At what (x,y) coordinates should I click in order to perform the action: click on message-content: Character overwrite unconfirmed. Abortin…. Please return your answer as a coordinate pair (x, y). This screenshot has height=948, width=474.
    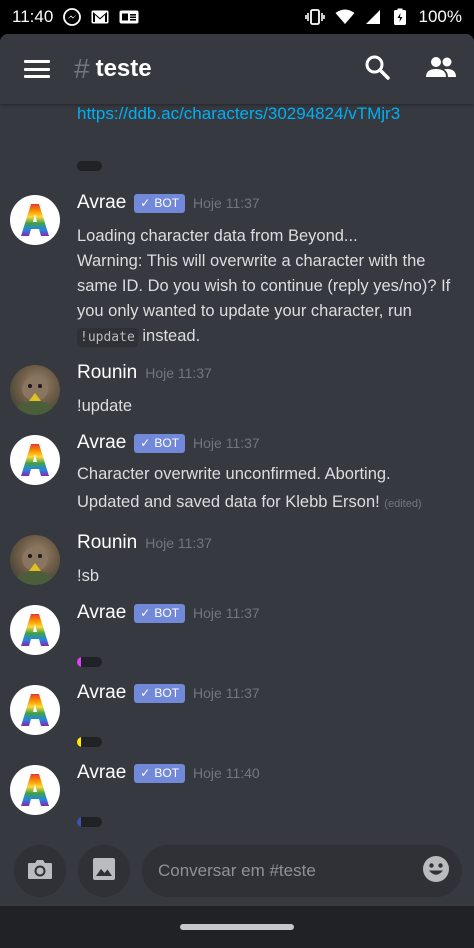
    Looking at the image, I should click on (249, 488).